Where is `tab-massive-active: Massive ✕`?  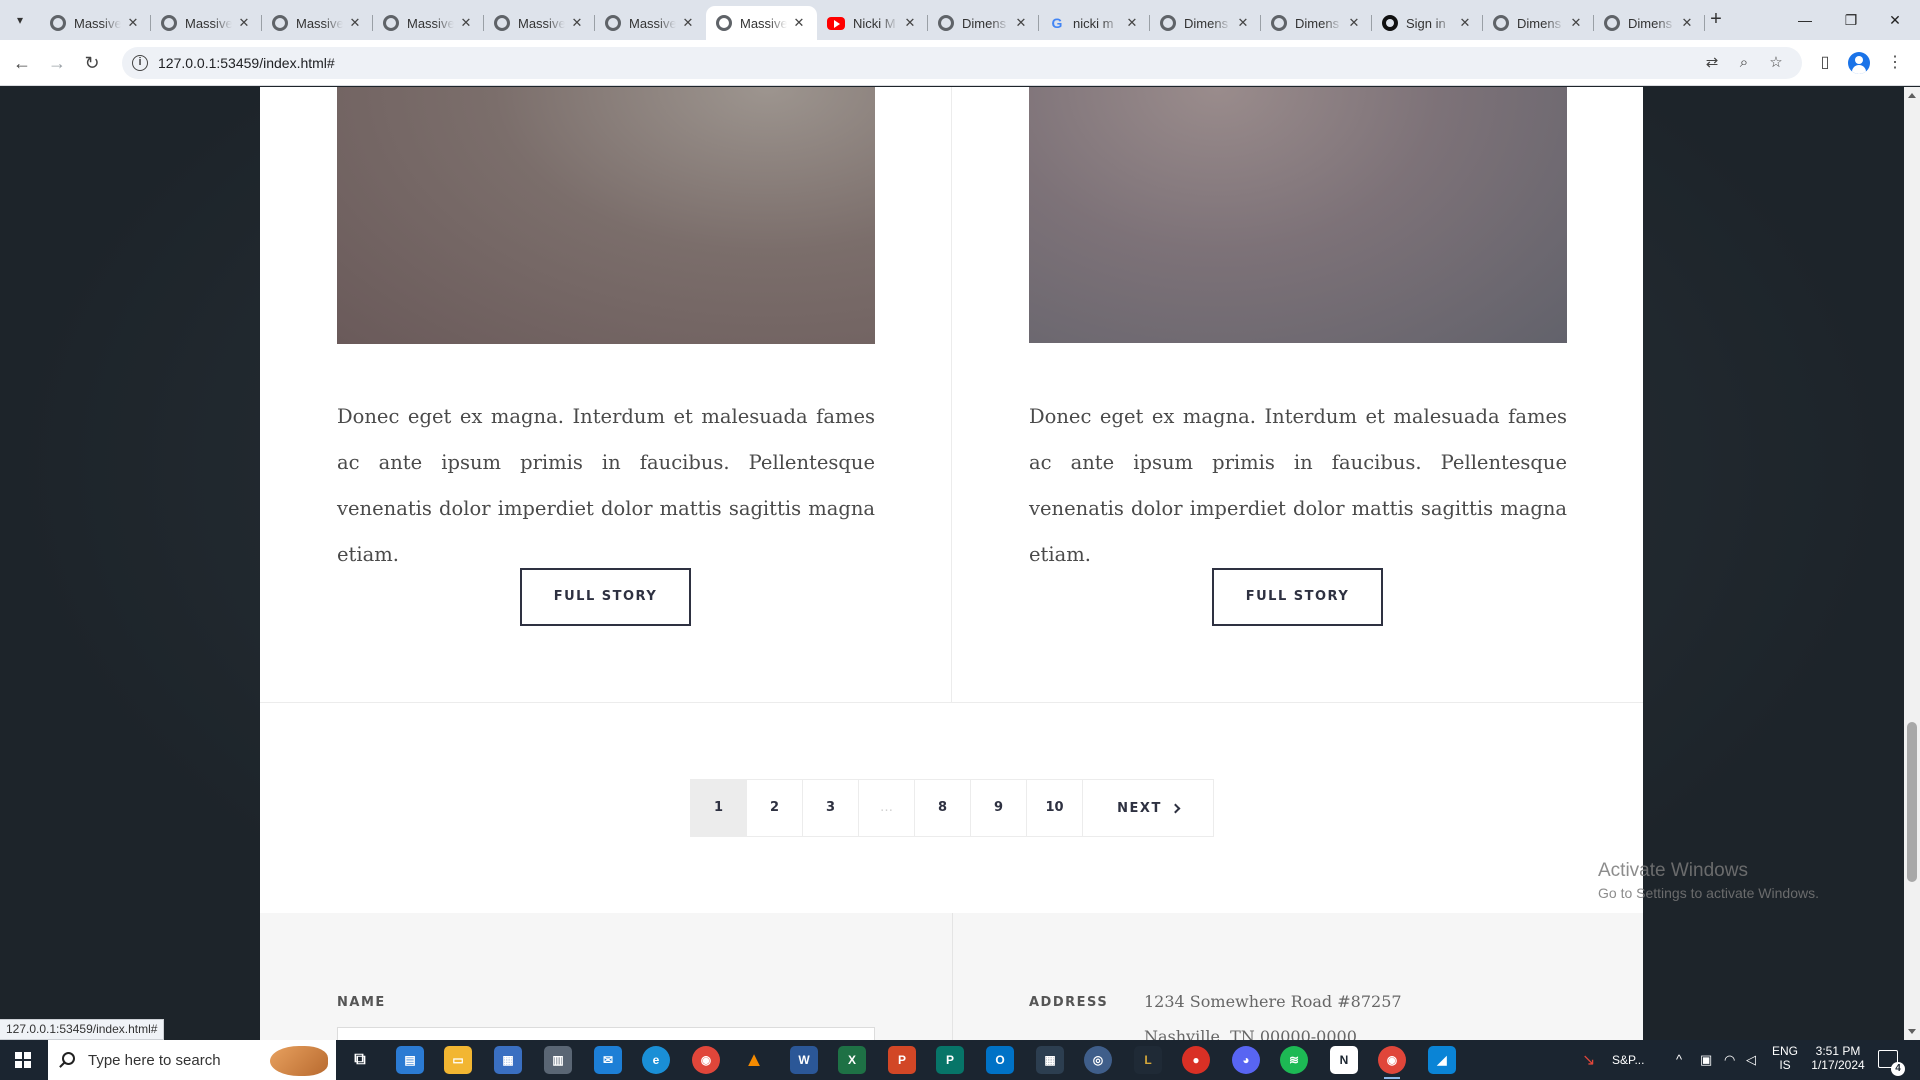 tab-massive-active: Massive ✕ is located at coordinates (761, 23).